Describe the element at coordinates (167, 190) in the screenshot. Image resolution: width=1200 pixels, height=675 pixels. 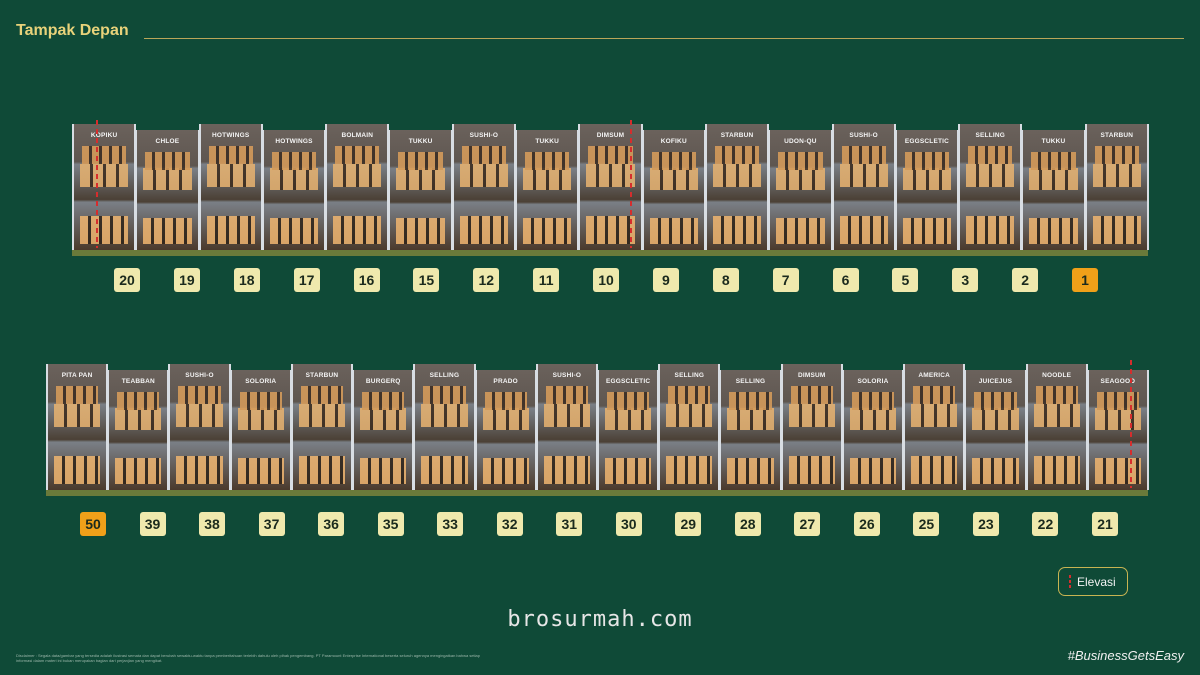
I see `shophouse-facade: CHLOE` at that location.